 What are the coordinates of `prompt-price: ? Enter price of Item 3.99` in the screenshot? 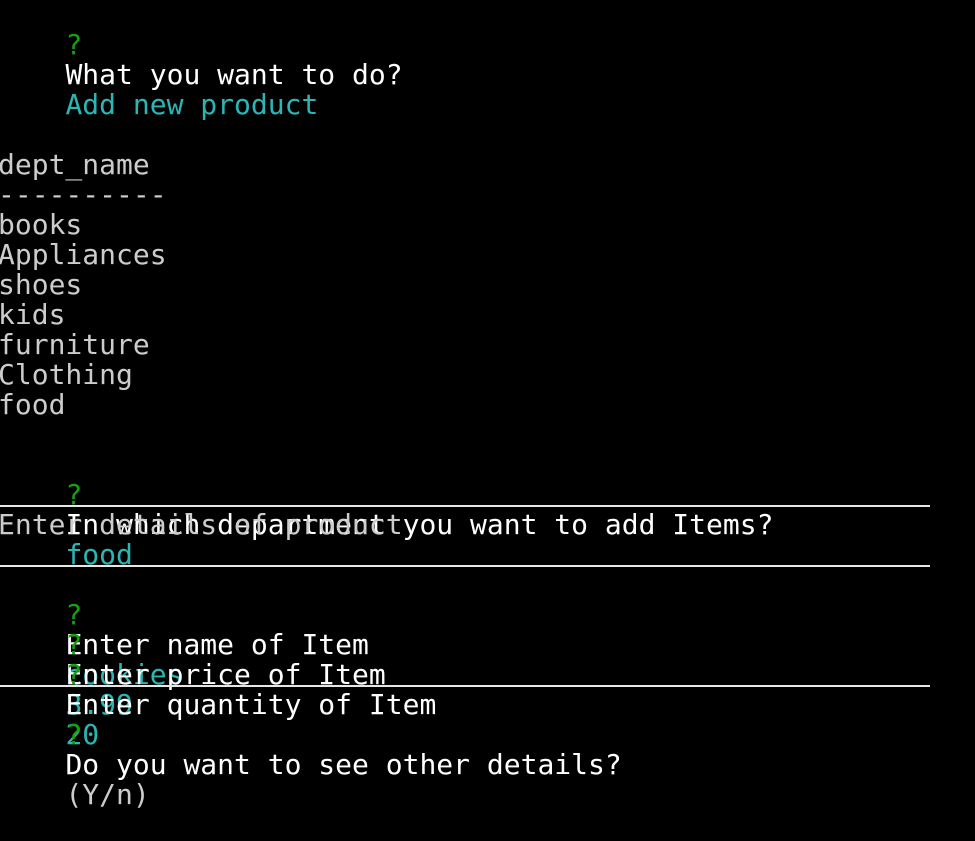 It's located at (192, 660).